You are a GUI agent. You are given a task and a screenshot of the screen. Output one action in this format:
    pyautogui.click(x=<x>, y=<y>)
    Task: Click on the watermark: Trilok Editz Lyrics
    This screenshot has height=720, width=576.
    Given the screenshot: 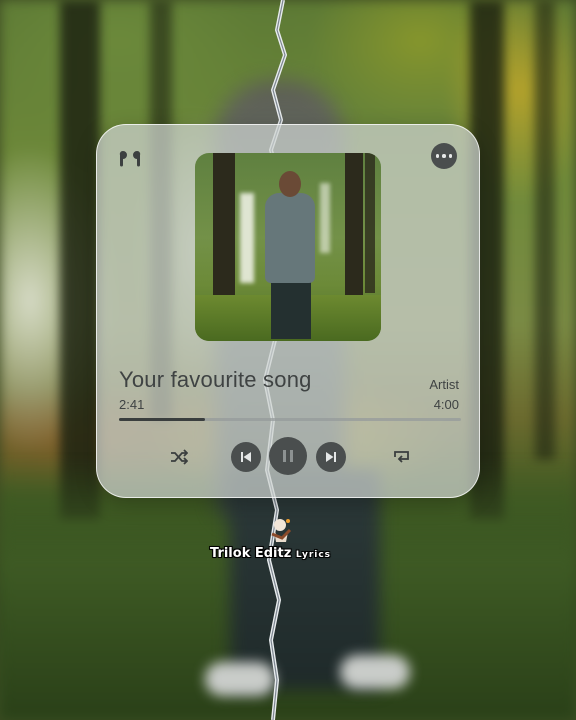 What is the action you would take?
    pyautogui.click(x=270, y=553)
    